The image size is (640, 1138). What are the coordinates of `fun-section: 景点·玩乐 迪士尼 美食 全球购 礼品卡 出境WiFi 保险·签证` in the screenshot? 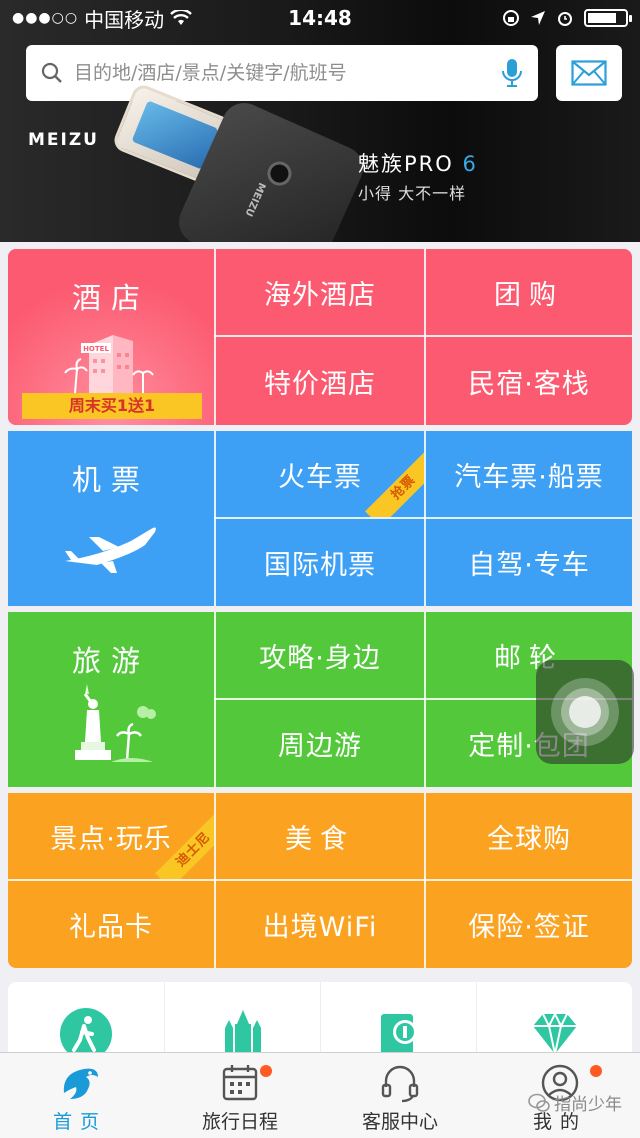 It's located at (320, 880).